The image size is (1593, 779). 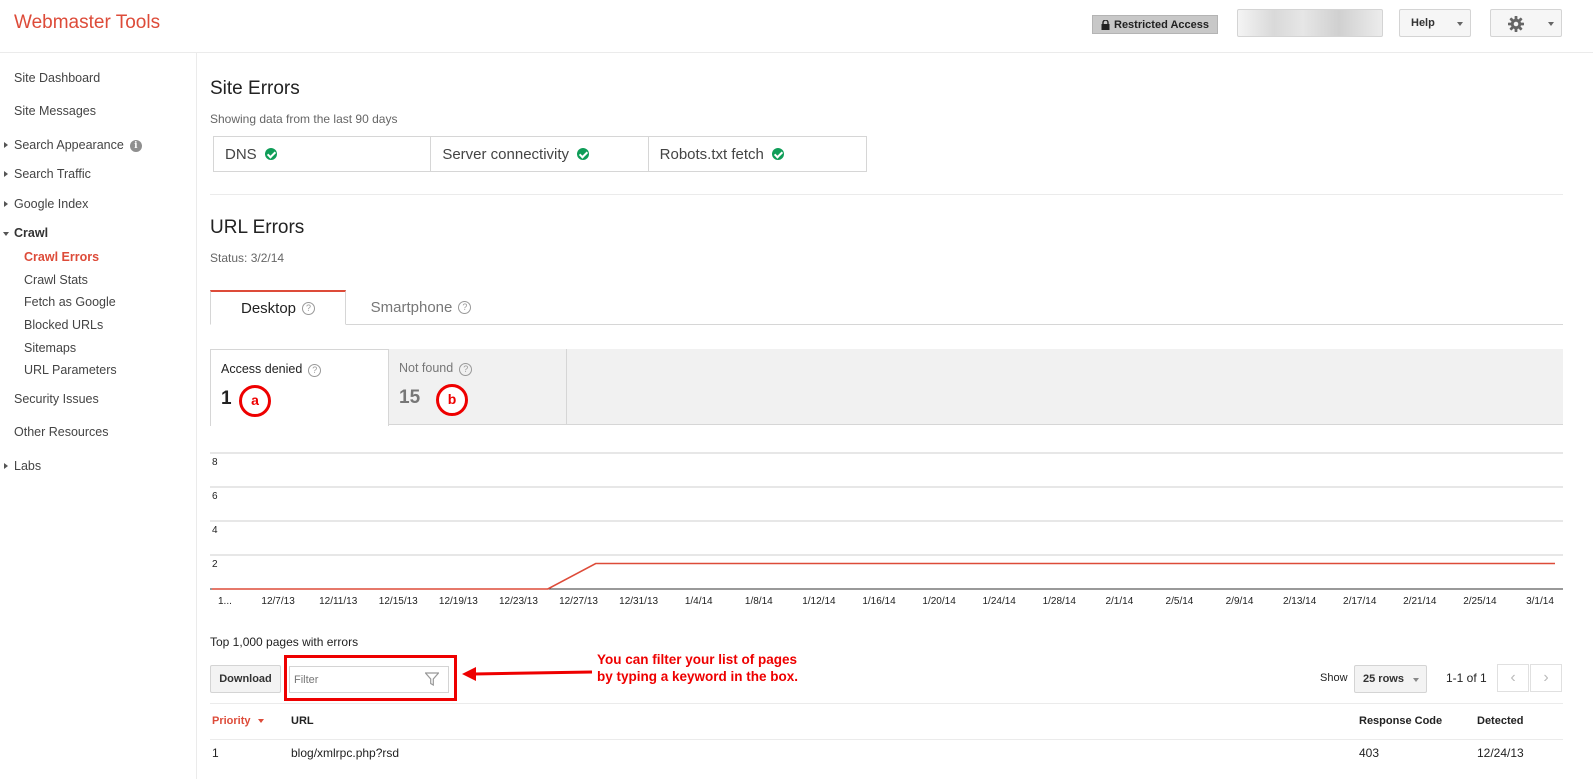 I want to click on chevron-right-icon: ›, so click(x=1546, y=677).